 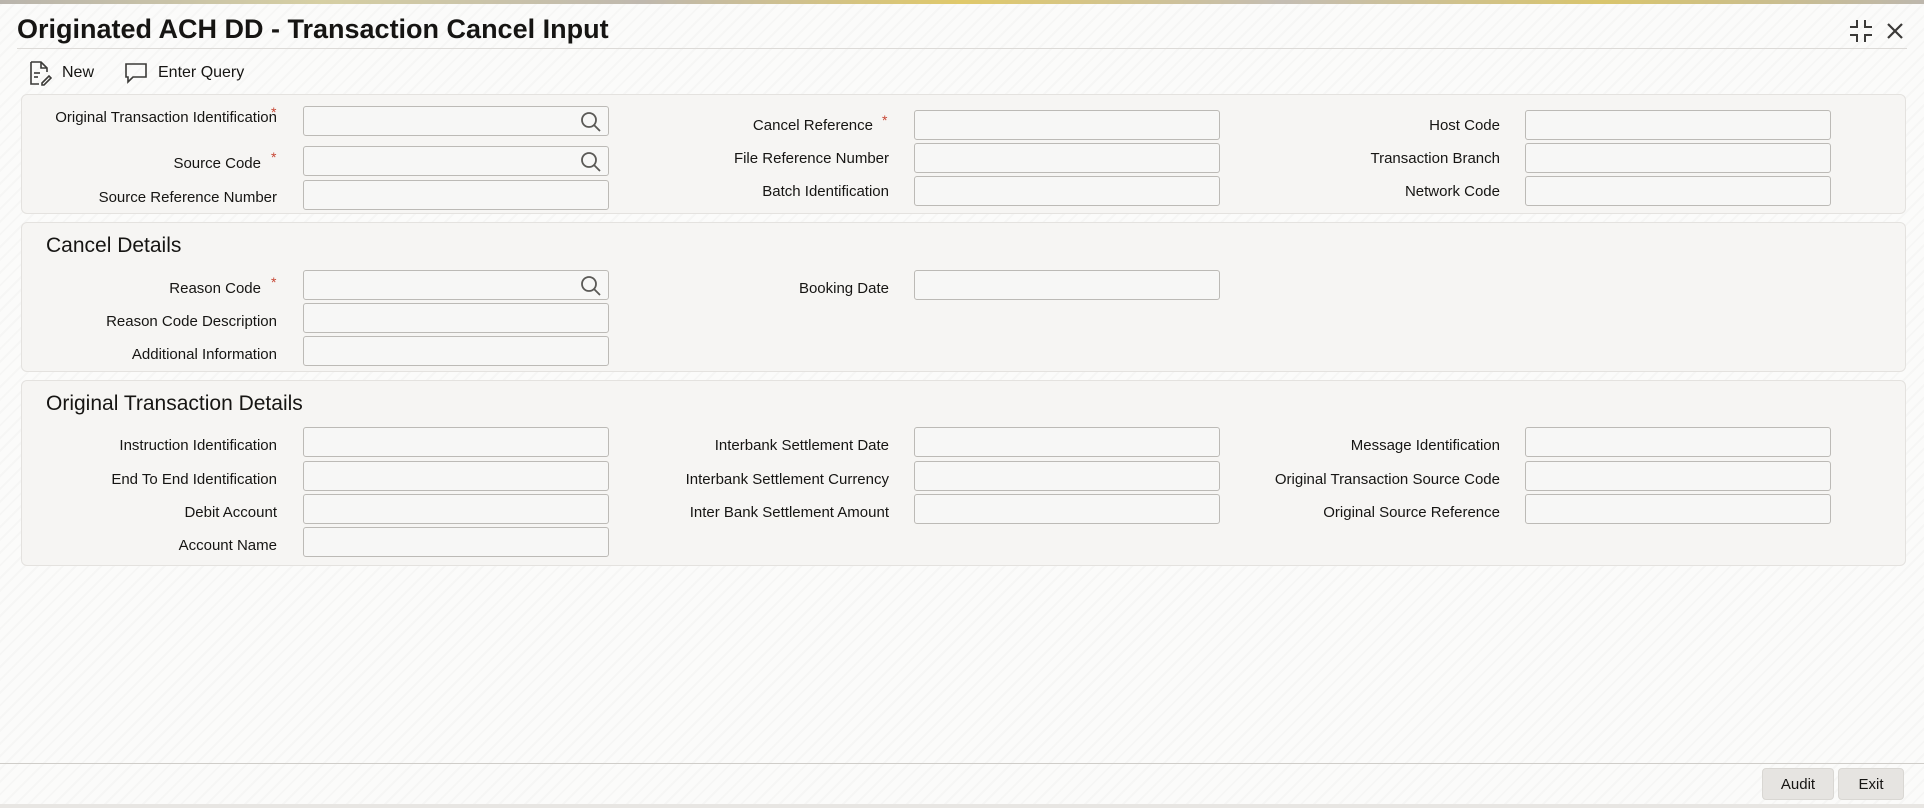 I want to click on cancel-reference-label: Cancel Reference, so click(x=812, y=125).